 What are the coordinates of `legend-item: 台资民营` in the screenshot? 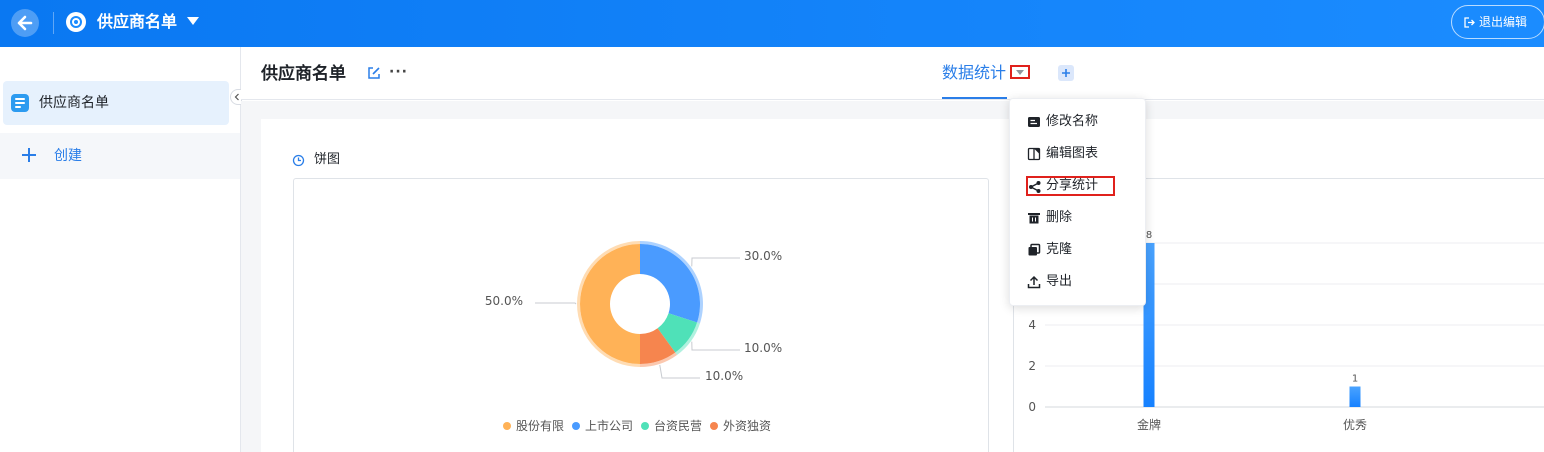 It's located at (671, 426).